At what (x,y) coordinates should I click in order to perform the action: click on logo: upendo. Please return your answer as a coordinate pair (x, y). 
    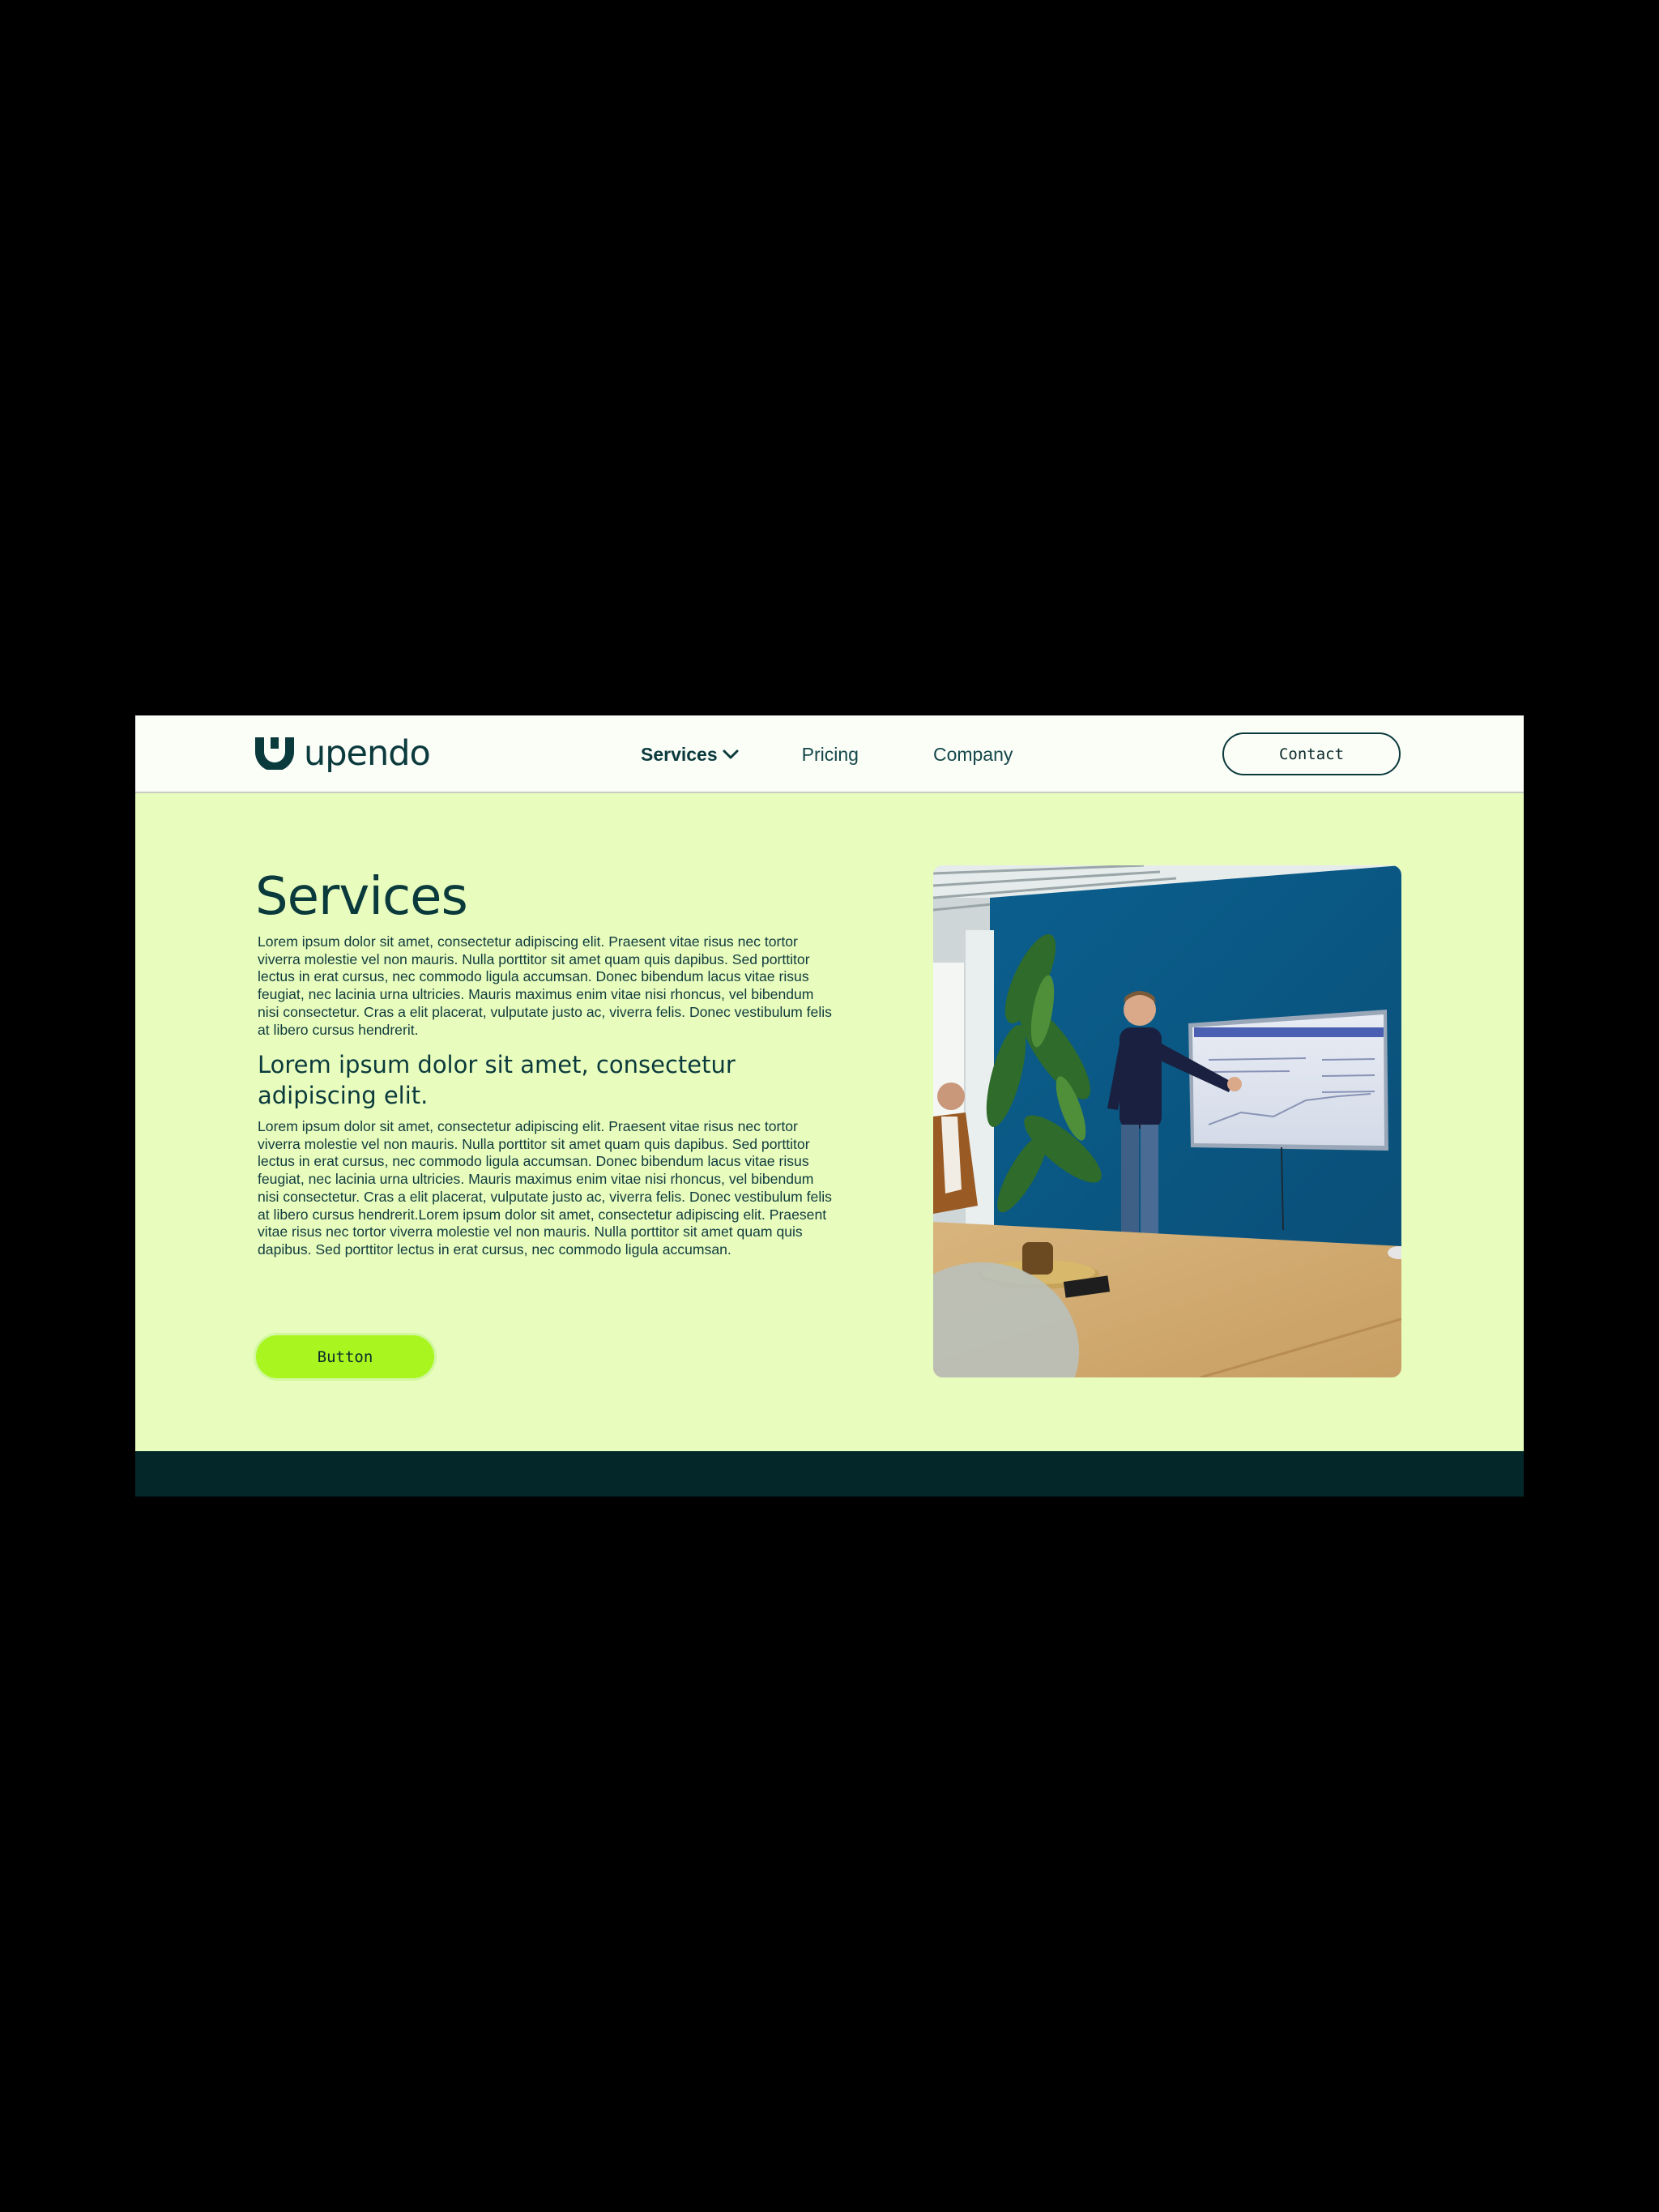
    Looking at the image, I should click on (343, 753).